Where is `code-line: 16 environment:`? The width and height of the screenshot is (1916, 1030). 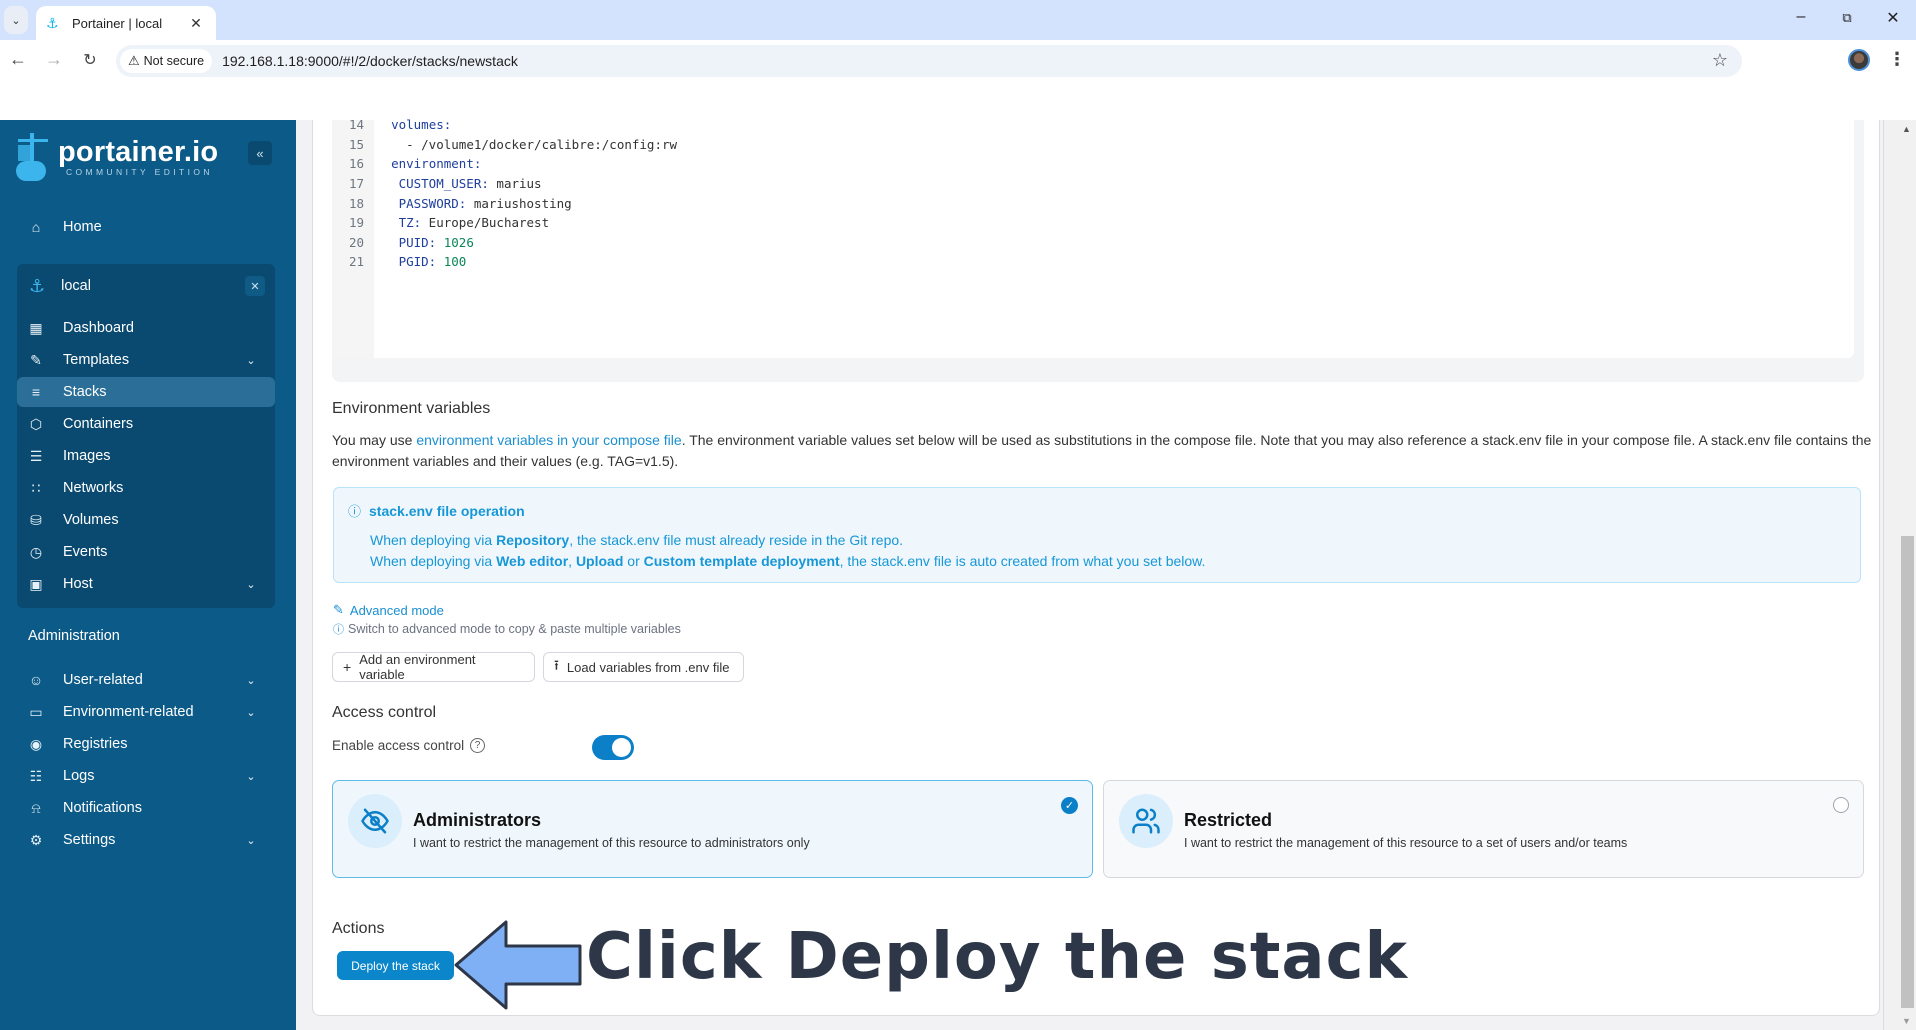
code-line: 16 environment: is located at coordinates (406, 164).